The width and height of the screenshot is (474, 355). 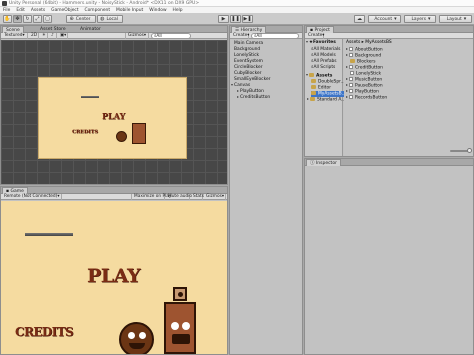 What do you see at coordinates (81, 19) in the screenshot?
I see `pivot-toggle: ⊕ Center` at bounding box center [81, 19].